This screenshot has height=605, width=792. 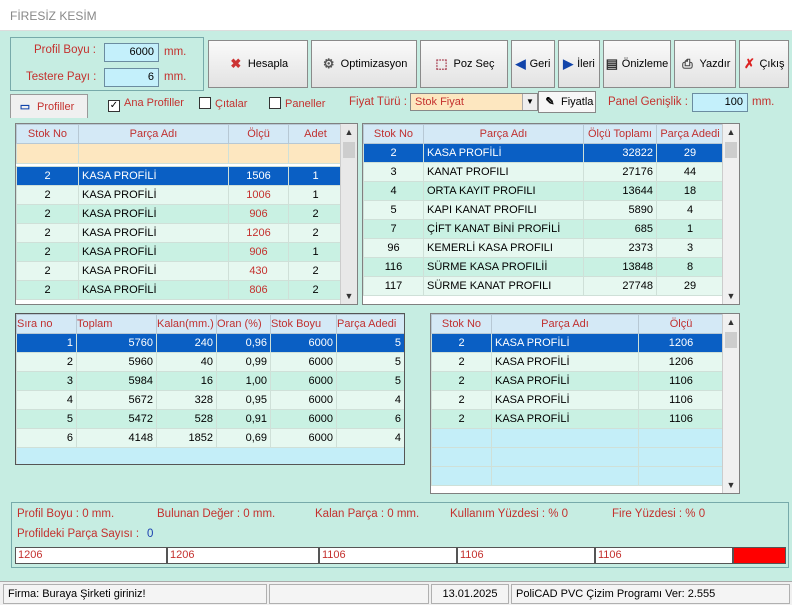 I want to click on profil-boyu-label: Profil Boyu :, so click(x=65, y=50).